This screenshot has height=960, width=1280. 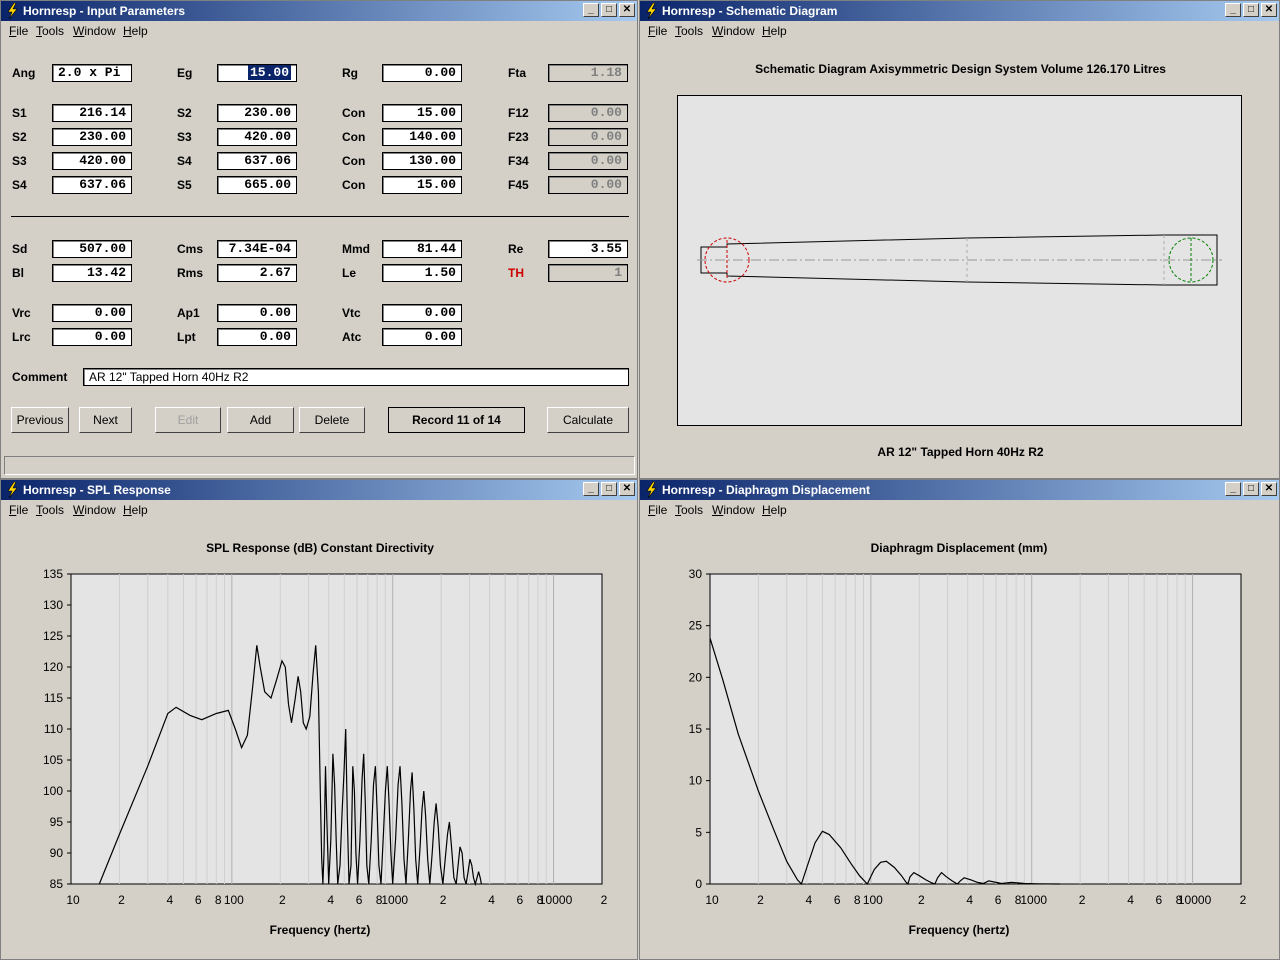 What do you see at coordinates (188, 420) in the screenshot?
I see `edit-button: Edit` at bounding box center [188, 420].